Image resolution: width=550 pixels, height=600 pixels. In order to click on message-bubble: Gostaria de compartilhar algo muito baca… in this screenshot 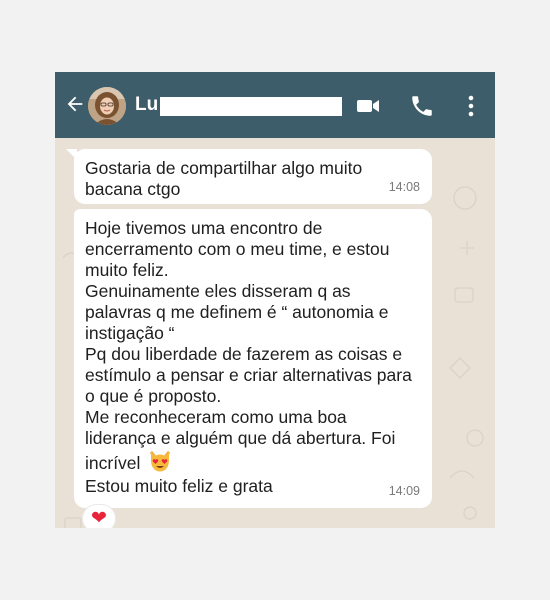, I will do `click(249, 176)`.